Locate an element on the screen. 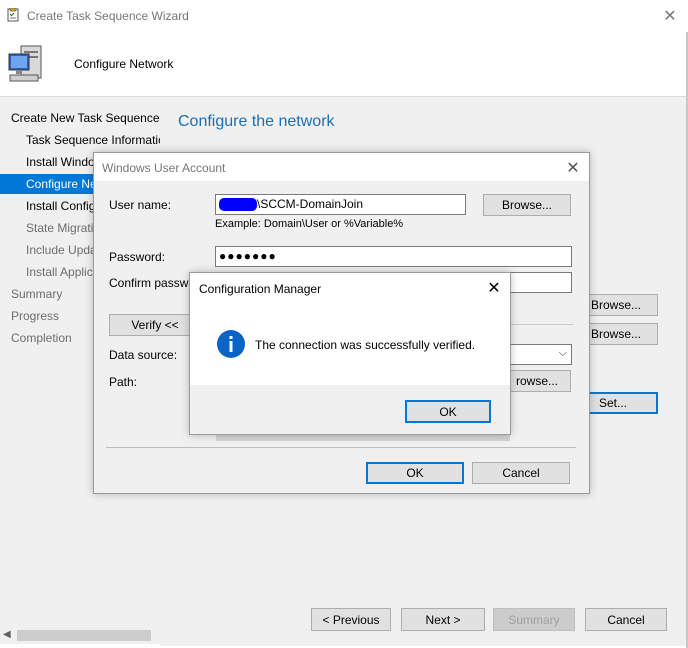 The image size is (688, 648). nav-item-configure-network-label: Configure Ne is located at coordinates (61, 184).